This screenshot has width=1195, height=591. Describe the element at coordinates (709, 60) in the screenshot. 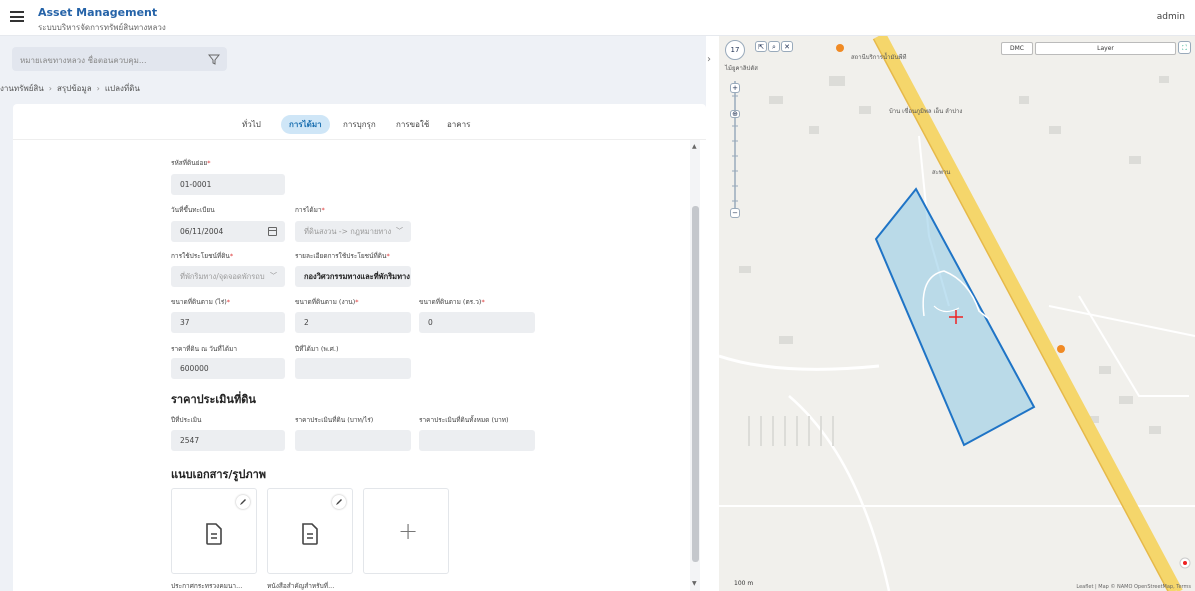

I see `collapse-panel-button: ›` at that location.